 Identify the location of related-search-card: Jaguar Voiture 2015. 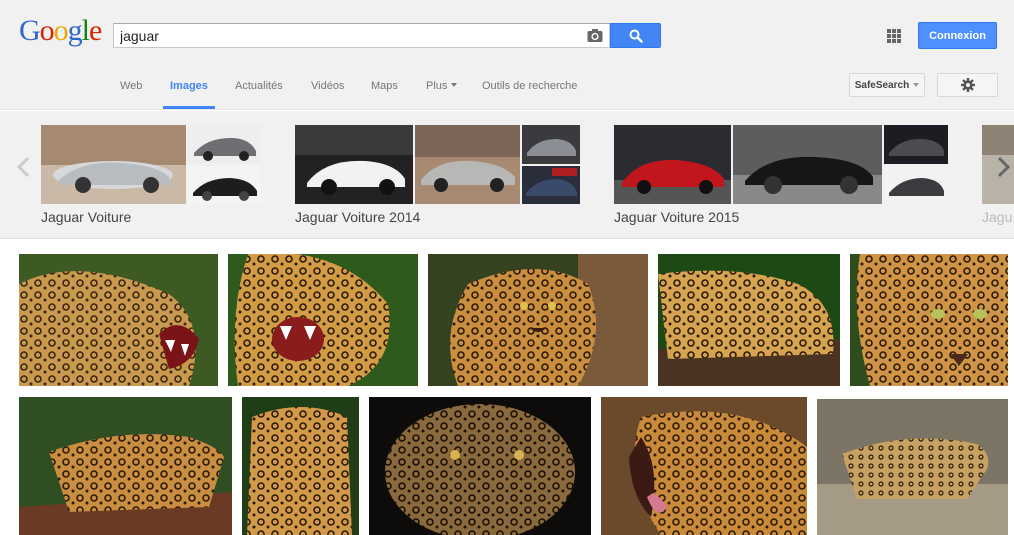
(781, 175).